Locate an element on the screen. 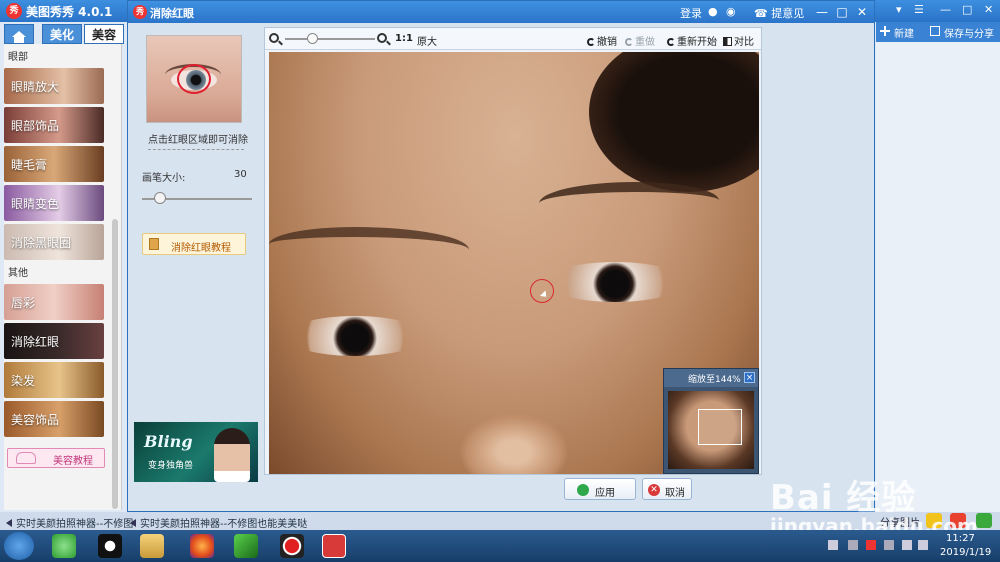 This screenshot has width=1000, height=562. ad-model-image is located at coordinates (232, 455).